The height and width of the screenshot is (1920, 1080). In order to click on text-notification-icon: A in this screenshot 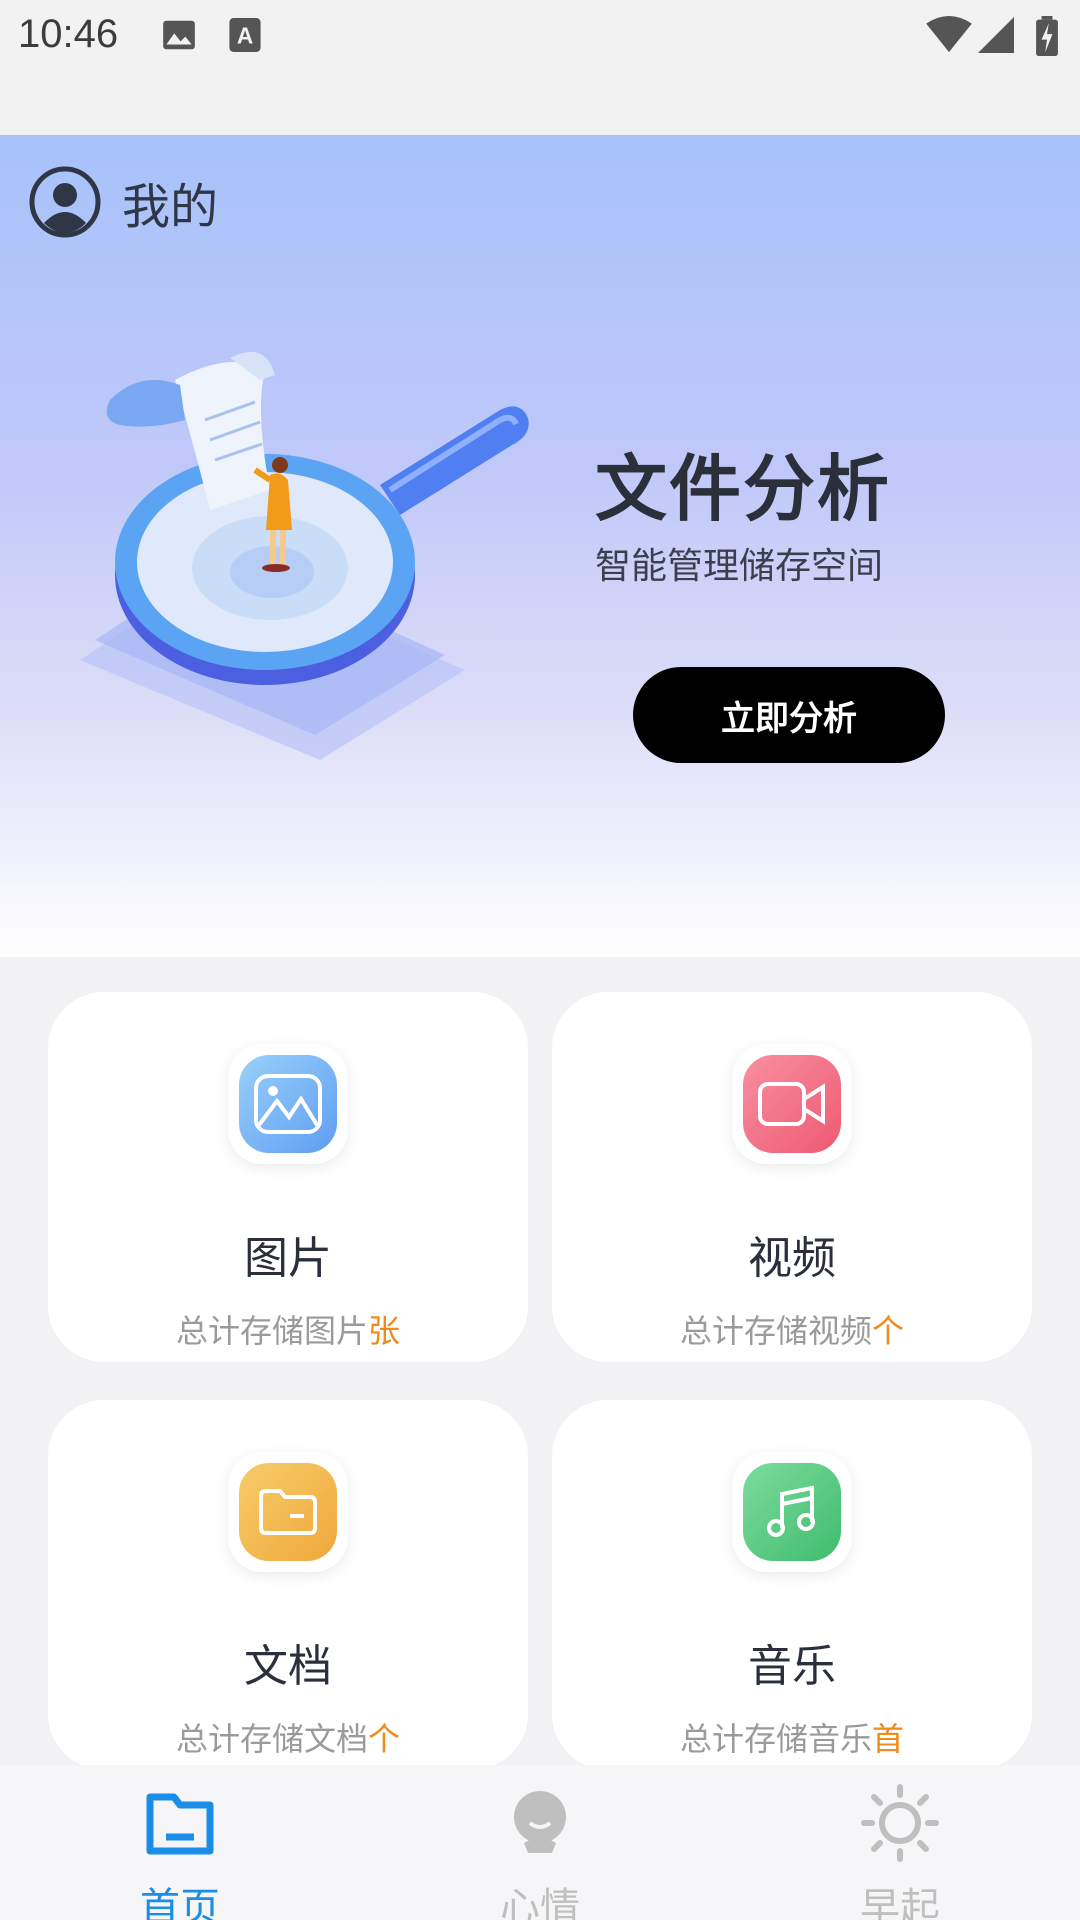, I will do `click(245, 35)`.